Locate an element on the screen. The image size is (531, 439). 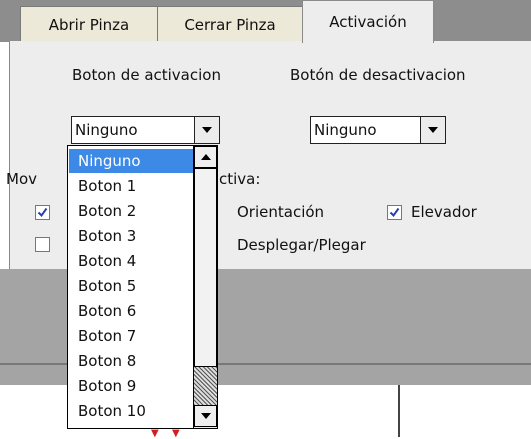
dropdown-option: Boton 7 is located at coordinates (131, 336).